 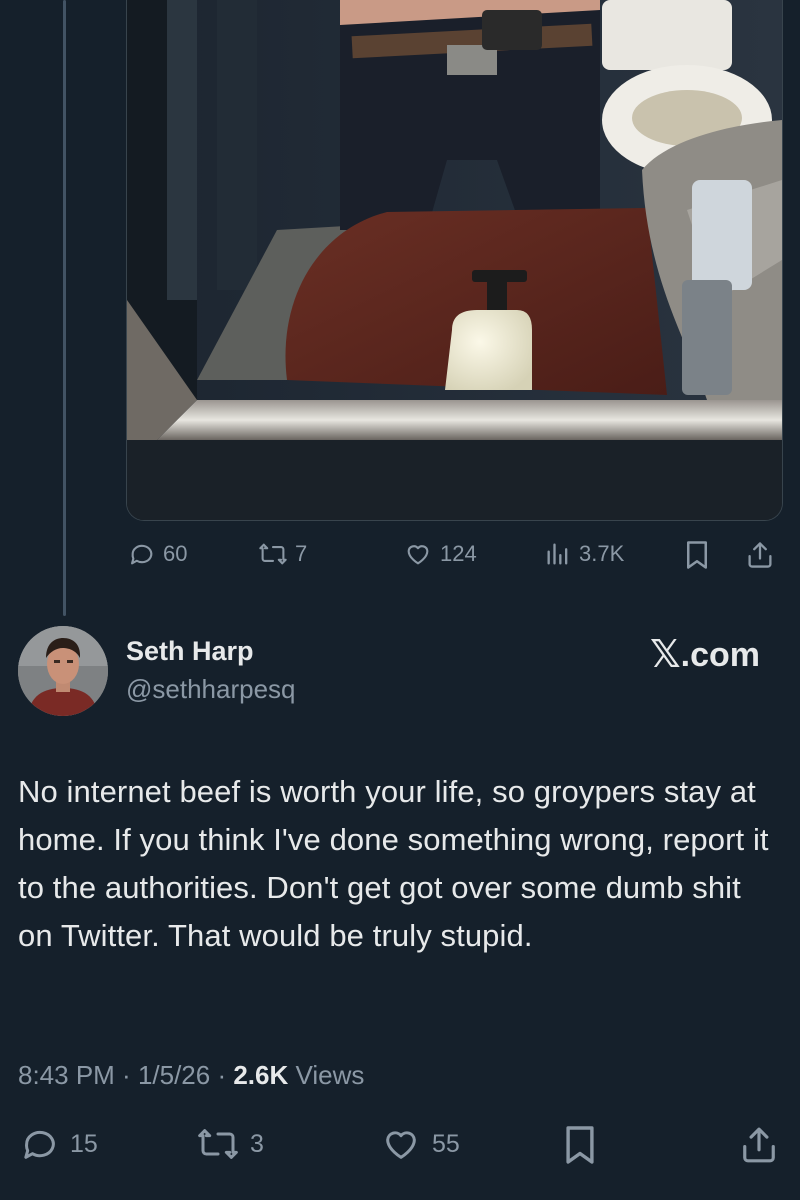 What do you see at coordinates (557, 554) in the screenshot?
I see `views-icon` at bounding box center [557, 554].